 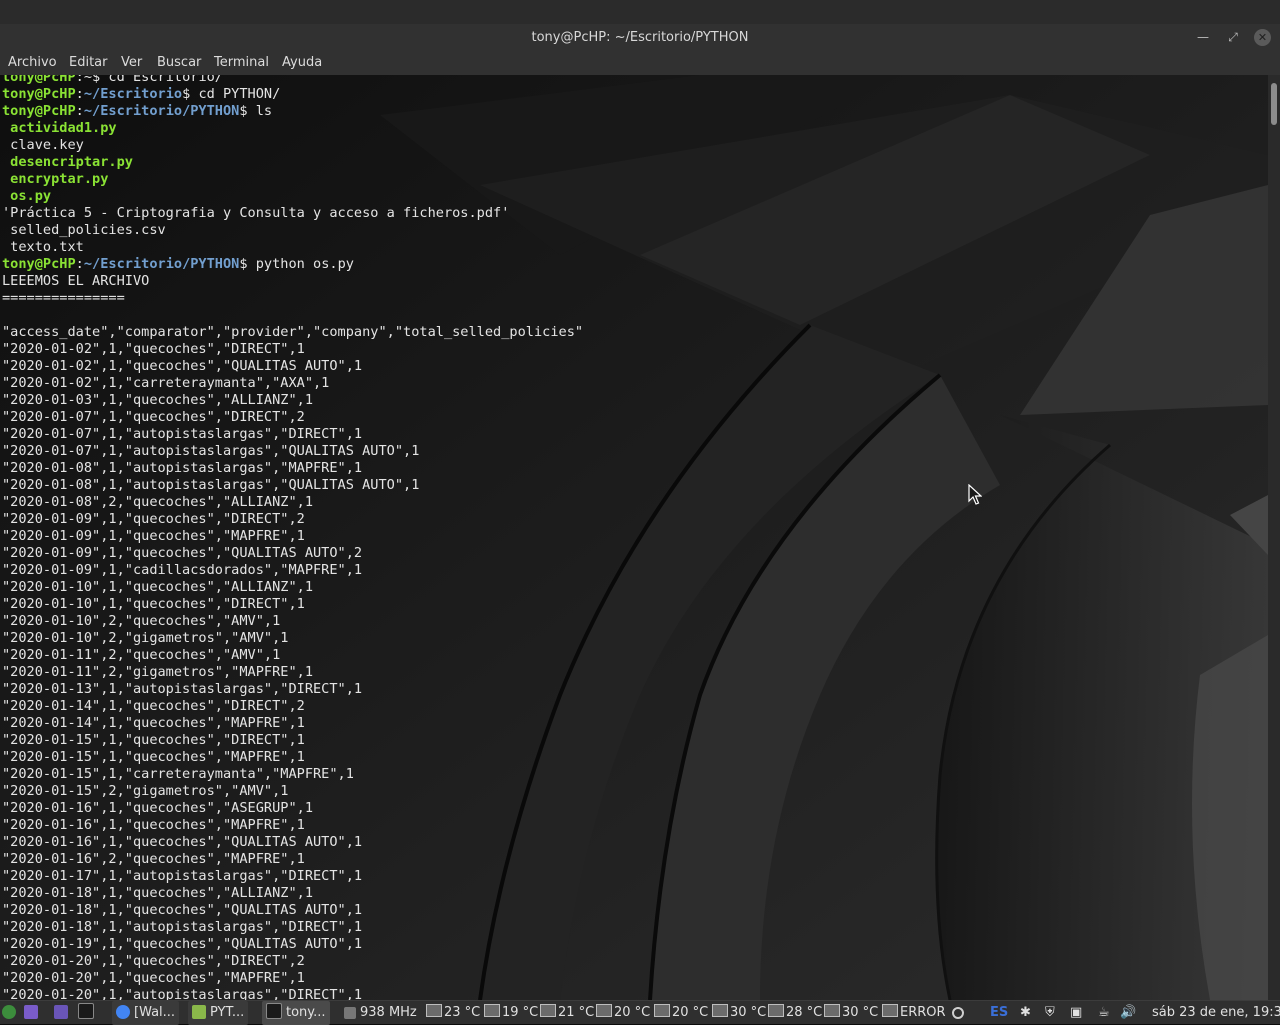 What do you see at coordinates (1050, 1013) in the screenshot?
I see `shield-icon: ⛨` at bounding box center [1050, 1013].